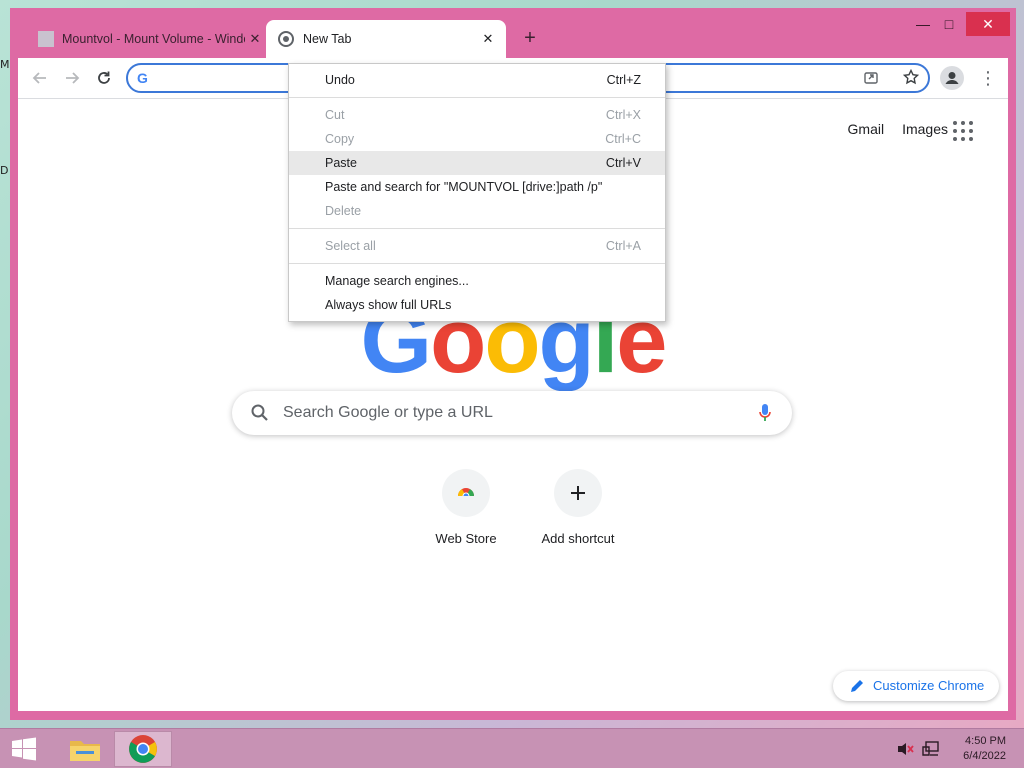 Image resolution: width=1024 pixels, height=768 pixels. Describe the element at coordinates (477, 139) in the screenshot. I see `menu-item-copy: Copy Ctrl+C` at that location.